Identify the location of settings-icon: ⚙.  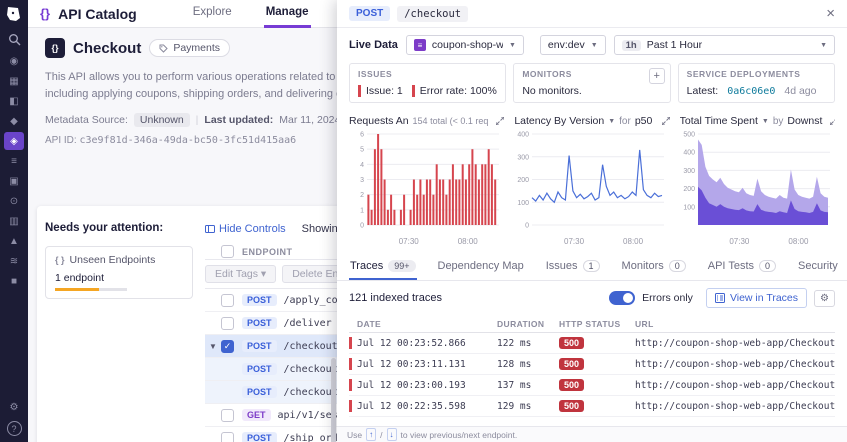
(14, 407).